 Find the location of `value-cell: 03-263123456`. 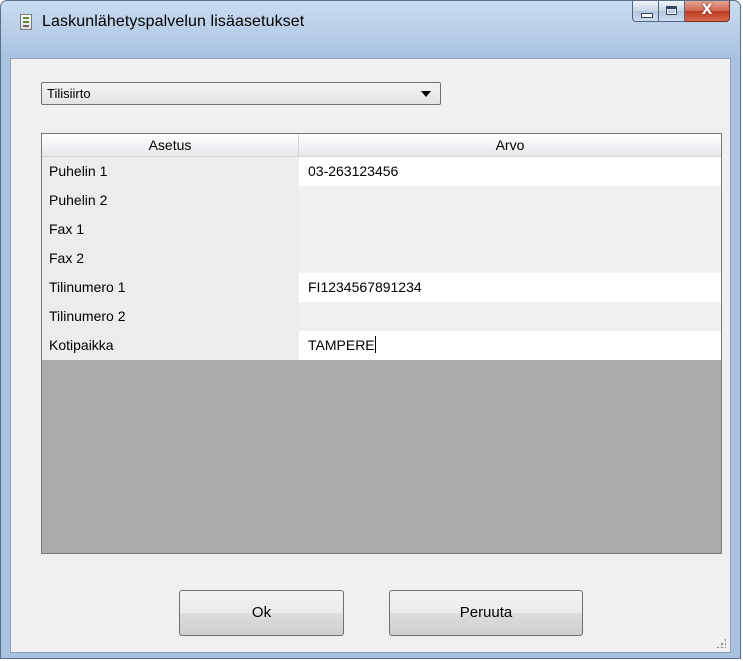

value-cell: 03-263123456 is located at coordinates (510, 171).